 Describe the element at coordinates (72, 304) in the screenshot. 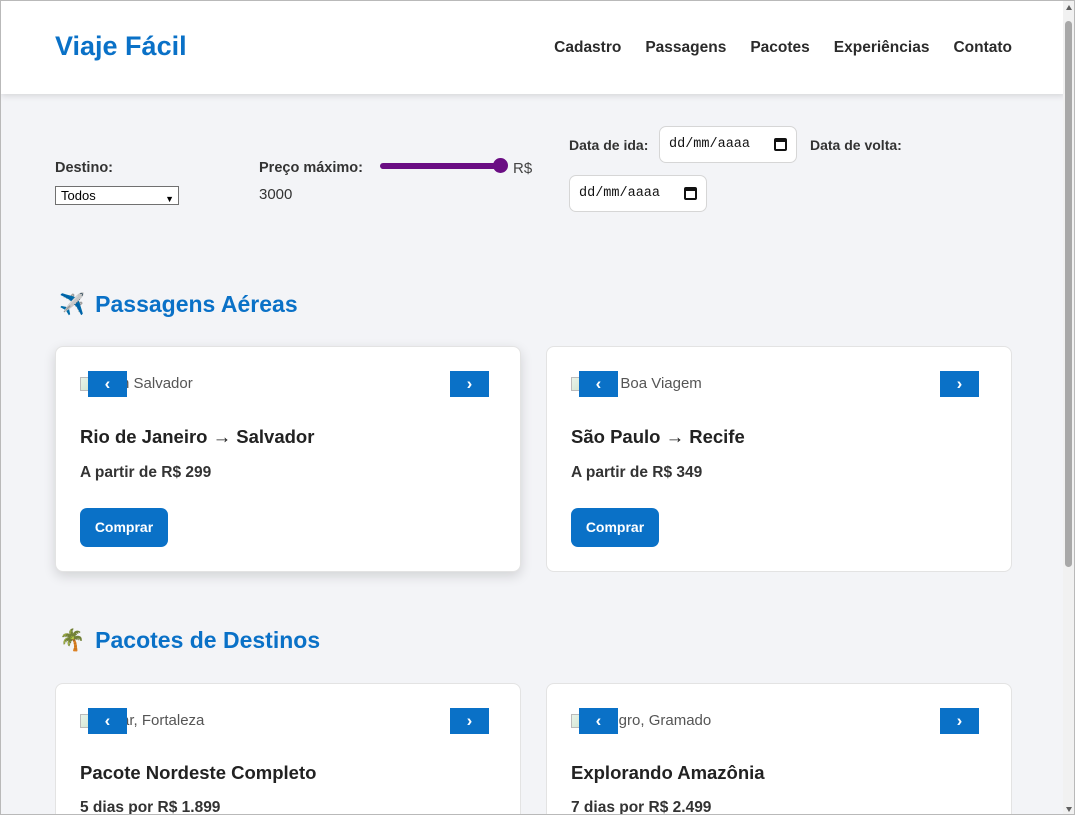

I see `airplane-icon: ✈️` at that location.